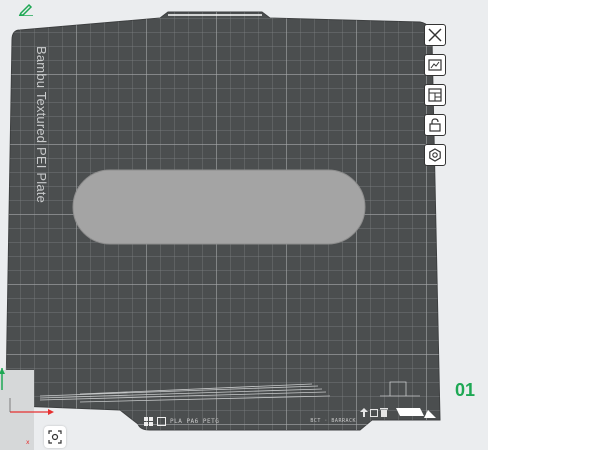 The image size is (600, 450). I want to click on box-icon, so click(374, 412).